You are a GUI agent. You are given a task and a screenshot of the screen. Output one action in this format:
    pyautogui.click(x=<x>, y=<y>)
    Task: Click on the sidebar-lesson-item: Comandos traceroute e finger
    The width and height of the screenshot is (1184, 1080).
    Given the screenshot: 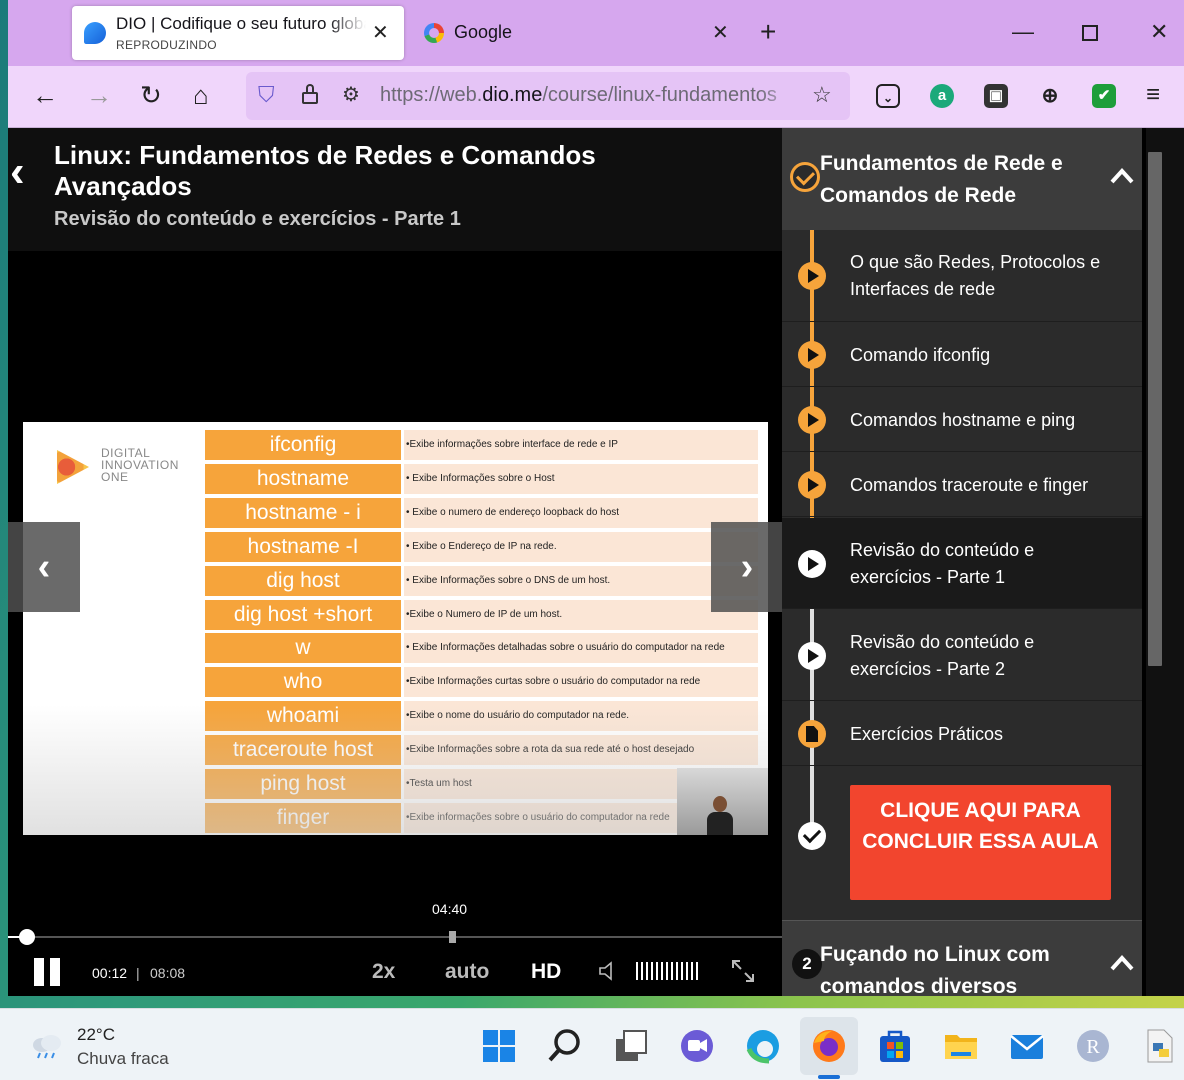 What is the action you would take?
    pyautogui.click(x=962, y=485)
    